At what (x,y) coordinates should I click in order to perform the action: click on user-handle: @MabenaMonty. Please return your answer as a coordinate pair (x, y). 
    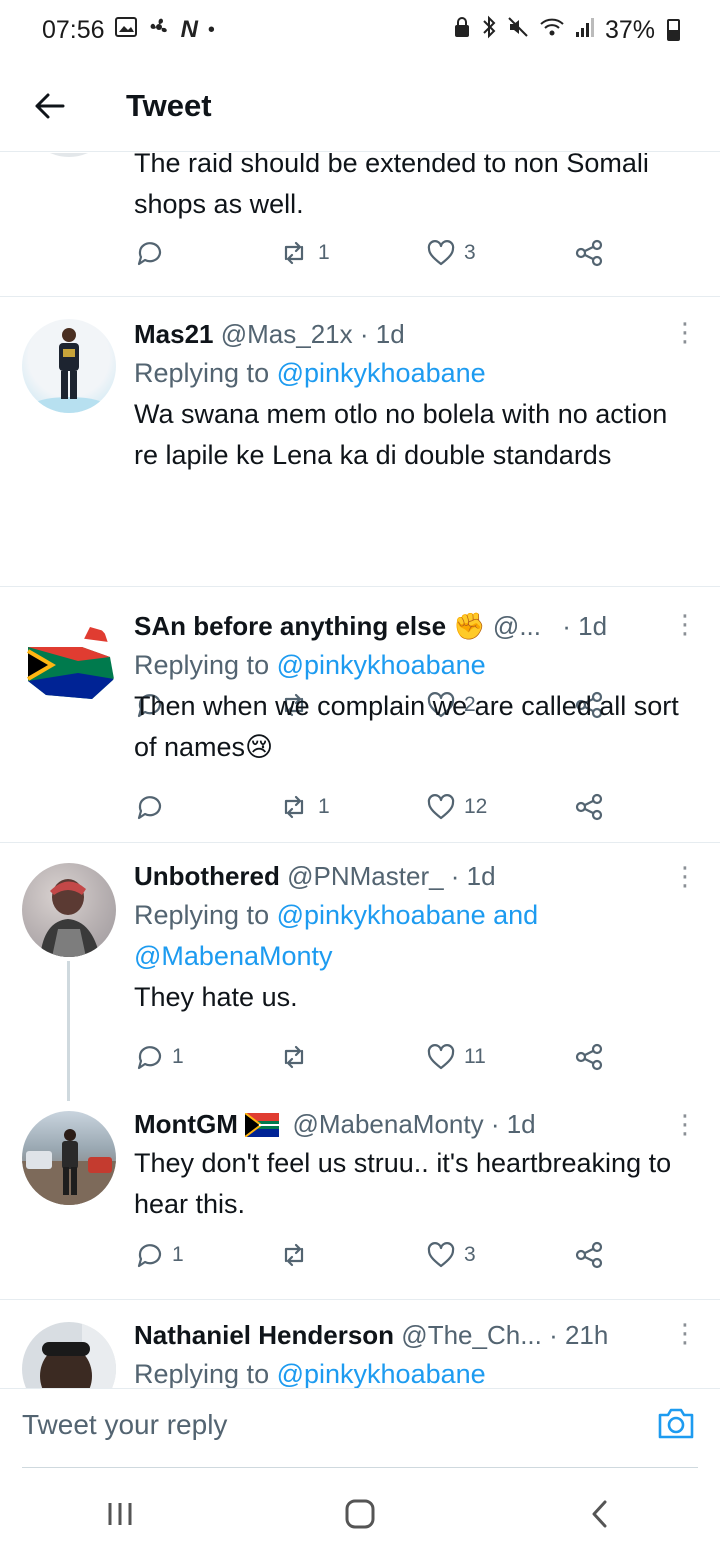
    Looking at the image, I should click on (387, 1124).